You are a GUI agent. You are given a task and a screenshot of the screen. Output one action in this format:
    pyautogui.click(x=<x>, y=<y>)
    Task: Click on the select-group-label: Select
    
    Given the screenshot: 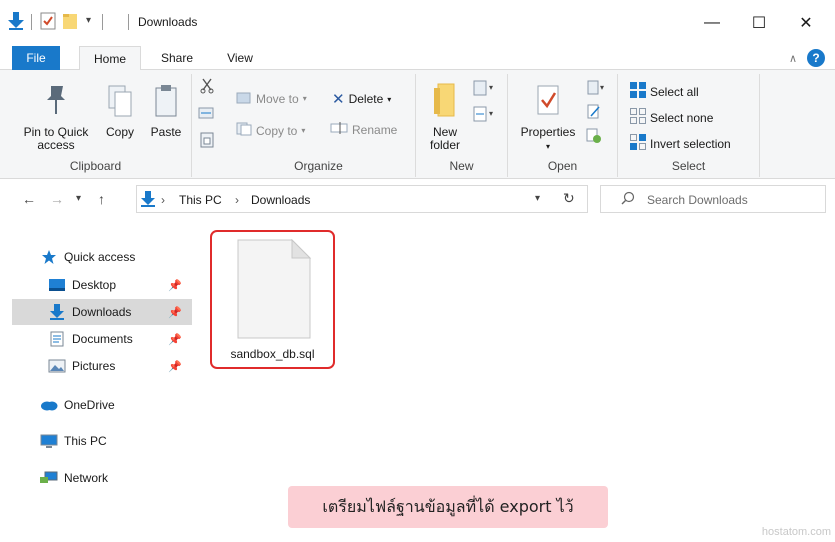 What is the action you would take?
    pyautogui.click(x=688, y=166)
    